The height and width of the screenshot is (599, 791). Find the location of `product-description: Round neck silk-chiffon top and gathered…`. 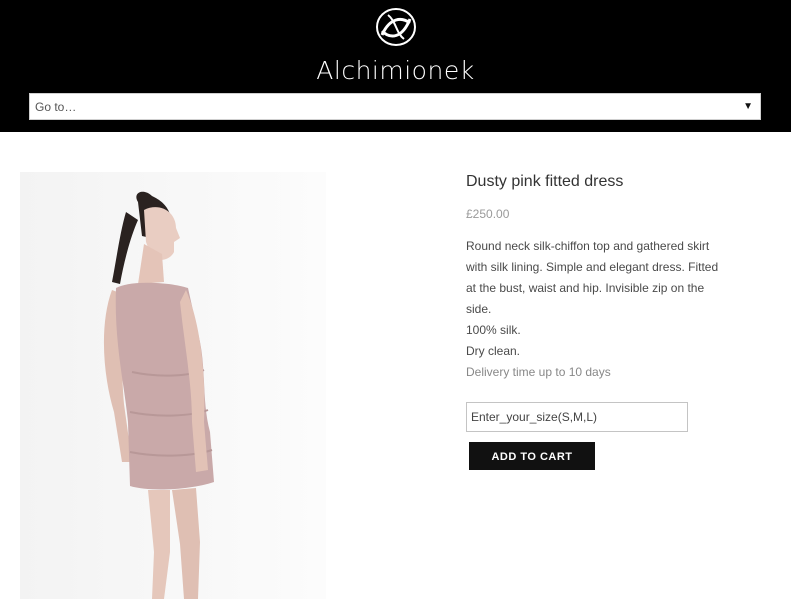

product-description: Round neck silk-chiffon top and gathered… is located at coordinates (597, 309).